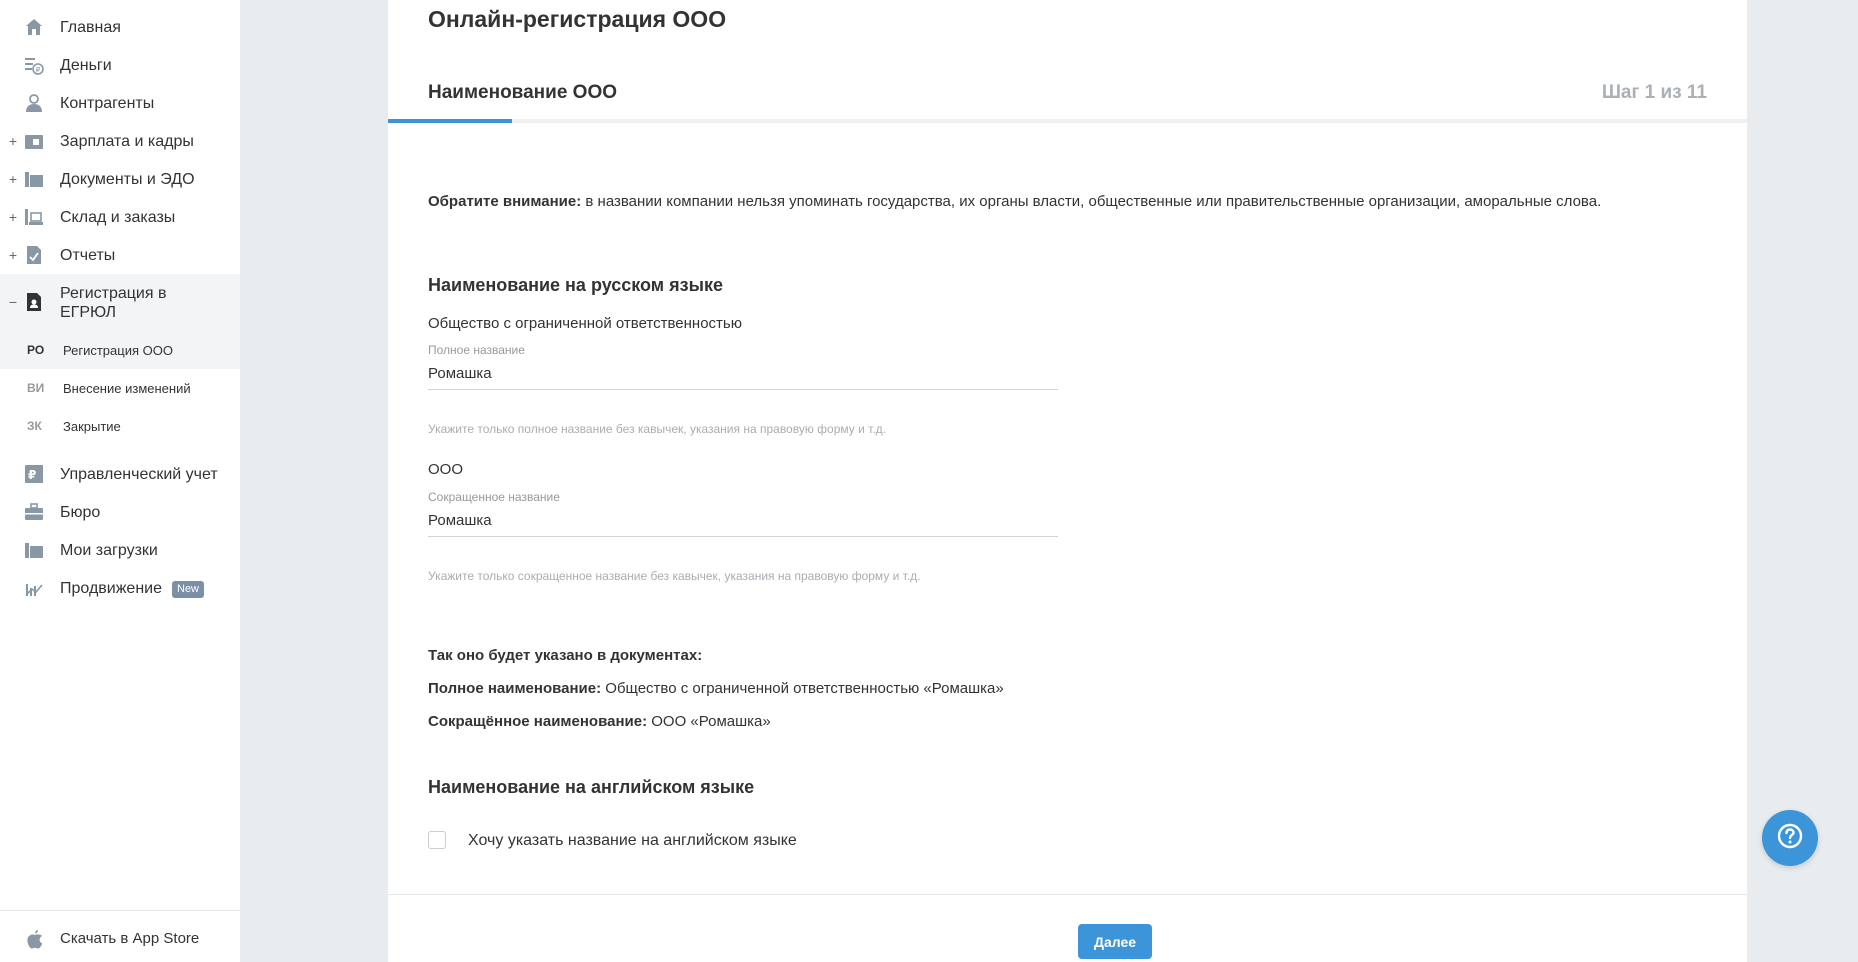  I want to click on sidebar-item-management-accounting: ₽ Управленческий учет, so click(120, 474).